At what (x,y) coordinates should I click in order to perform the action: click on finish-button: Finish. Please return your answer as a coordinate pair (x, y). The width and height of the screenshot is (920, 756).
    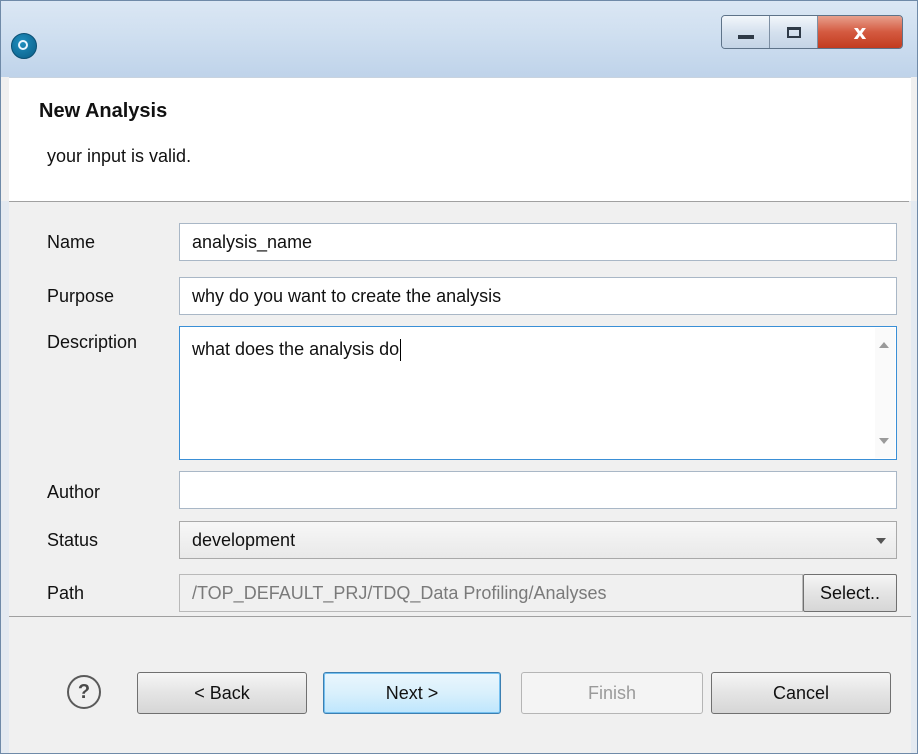
    Looking at the image, I should click on (612, 693).